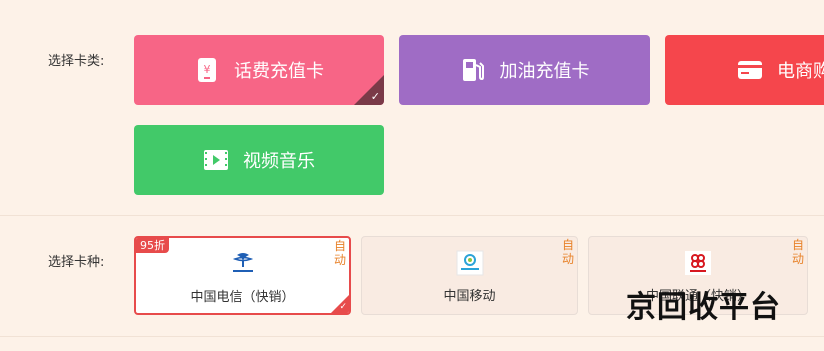  Describe the element at coordinates (76, 61) in the screenshot. I see `card-type-label: 选择卡类:` at that location.